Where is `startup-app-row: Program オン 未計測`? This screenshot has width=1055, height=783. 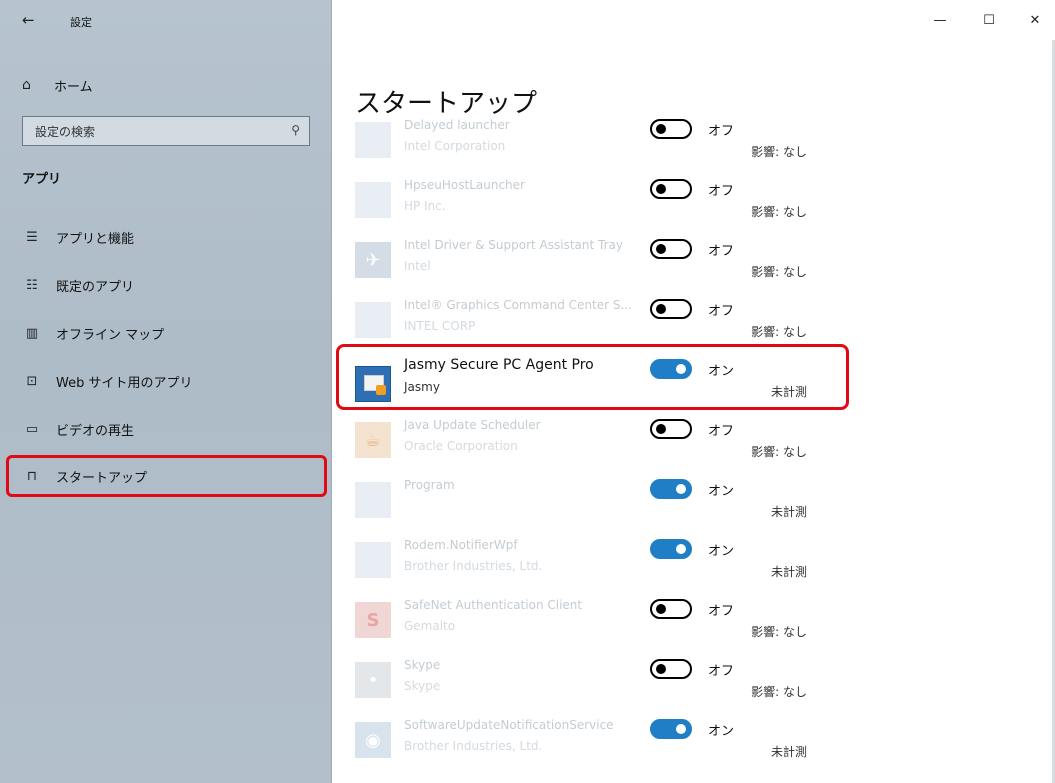 startup-app-row: Program オン 未計測 is located at coordinates (590, 506).